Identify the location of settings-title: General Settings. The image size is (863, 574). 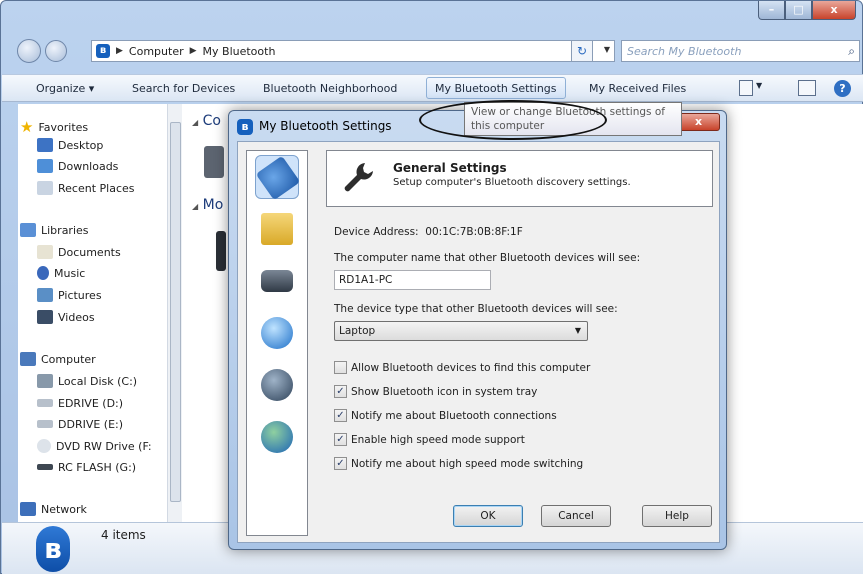
(450, 168).